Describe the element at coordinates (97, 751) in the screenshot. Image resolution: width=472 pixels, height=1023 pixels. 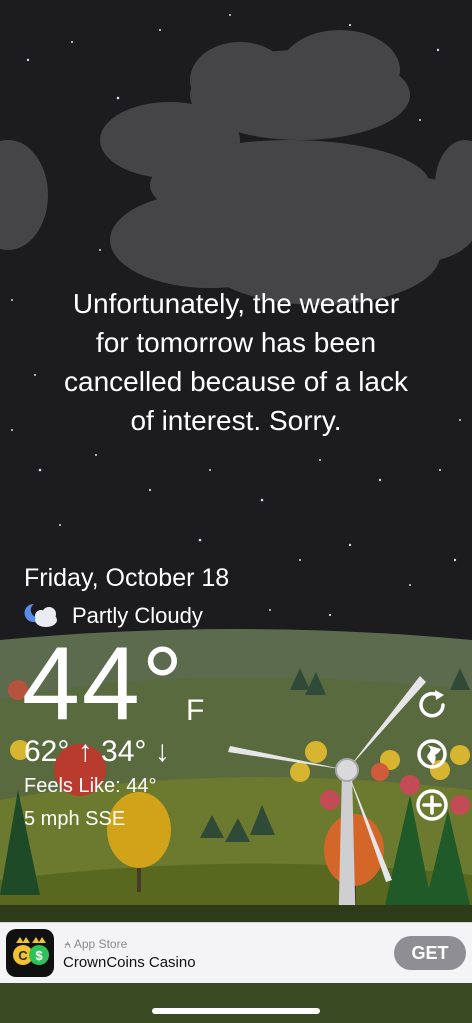
I see `high-low-temperature: 62° ↑ 34° ↓` at that location.